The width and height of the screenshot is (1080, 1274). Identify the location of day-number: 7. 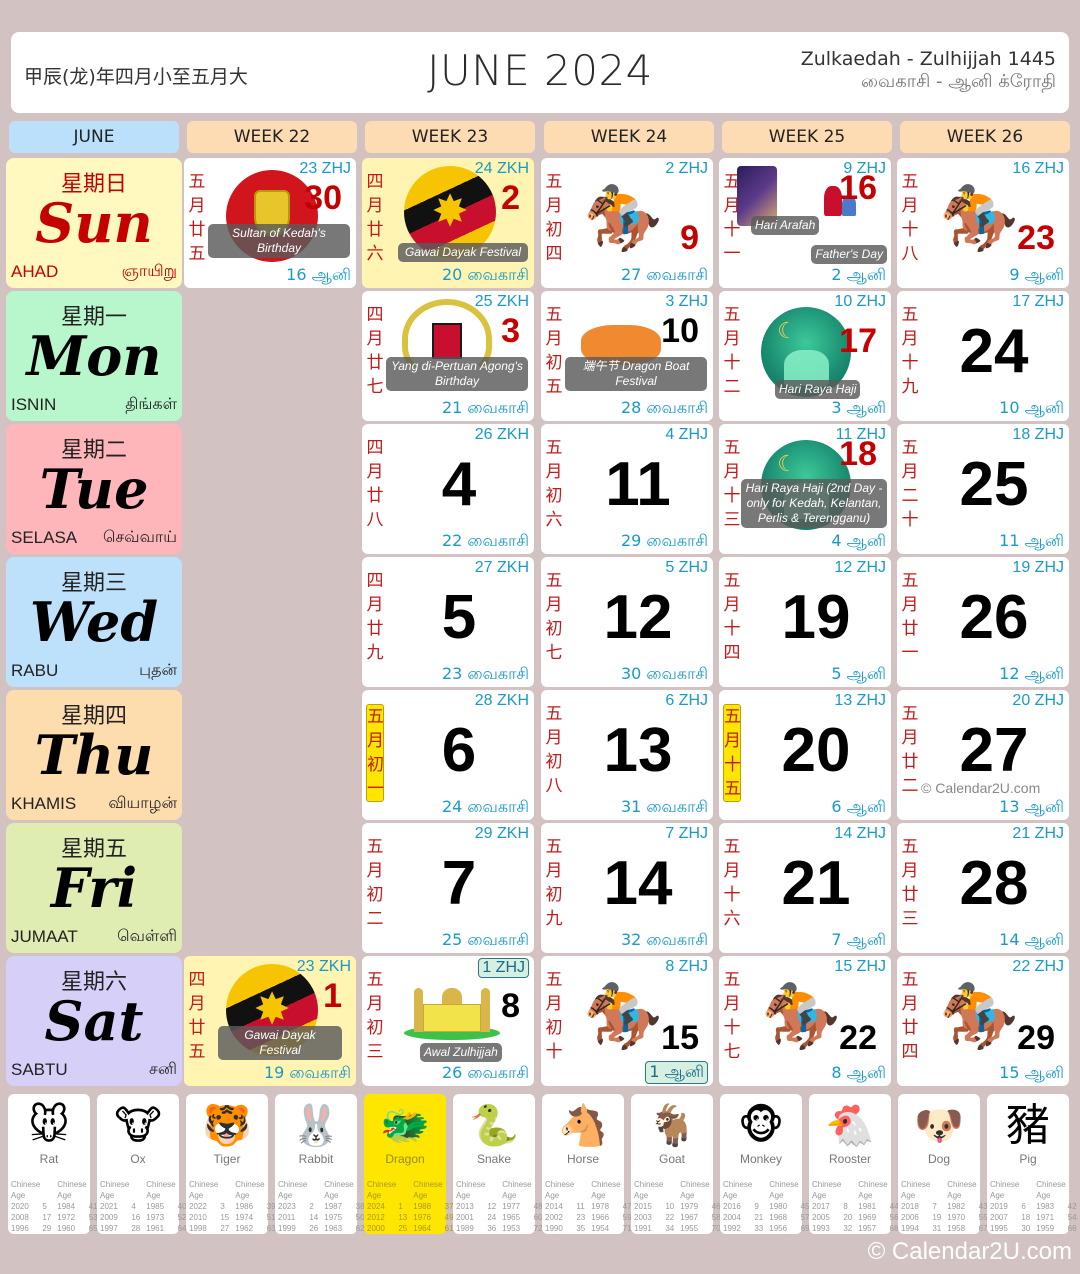
(459, 883).